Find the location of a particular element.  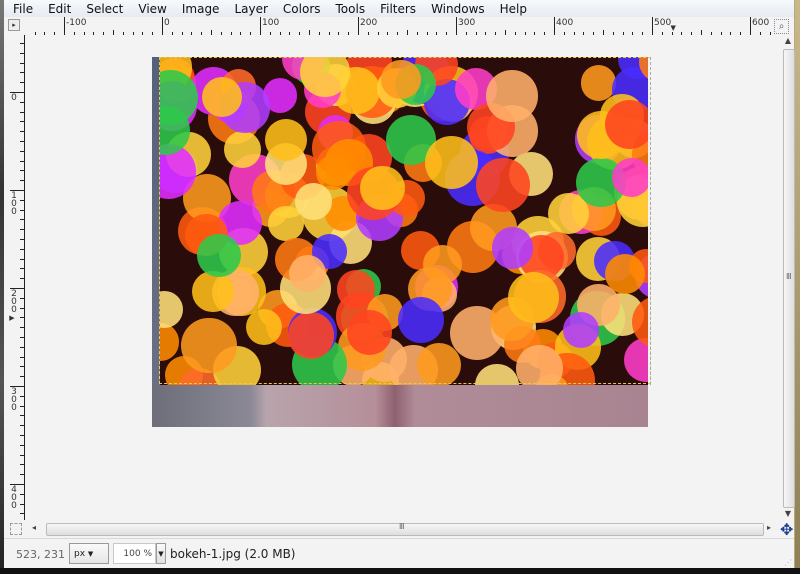

unit-selector: px ▼ is located at coordinates (89, 553).